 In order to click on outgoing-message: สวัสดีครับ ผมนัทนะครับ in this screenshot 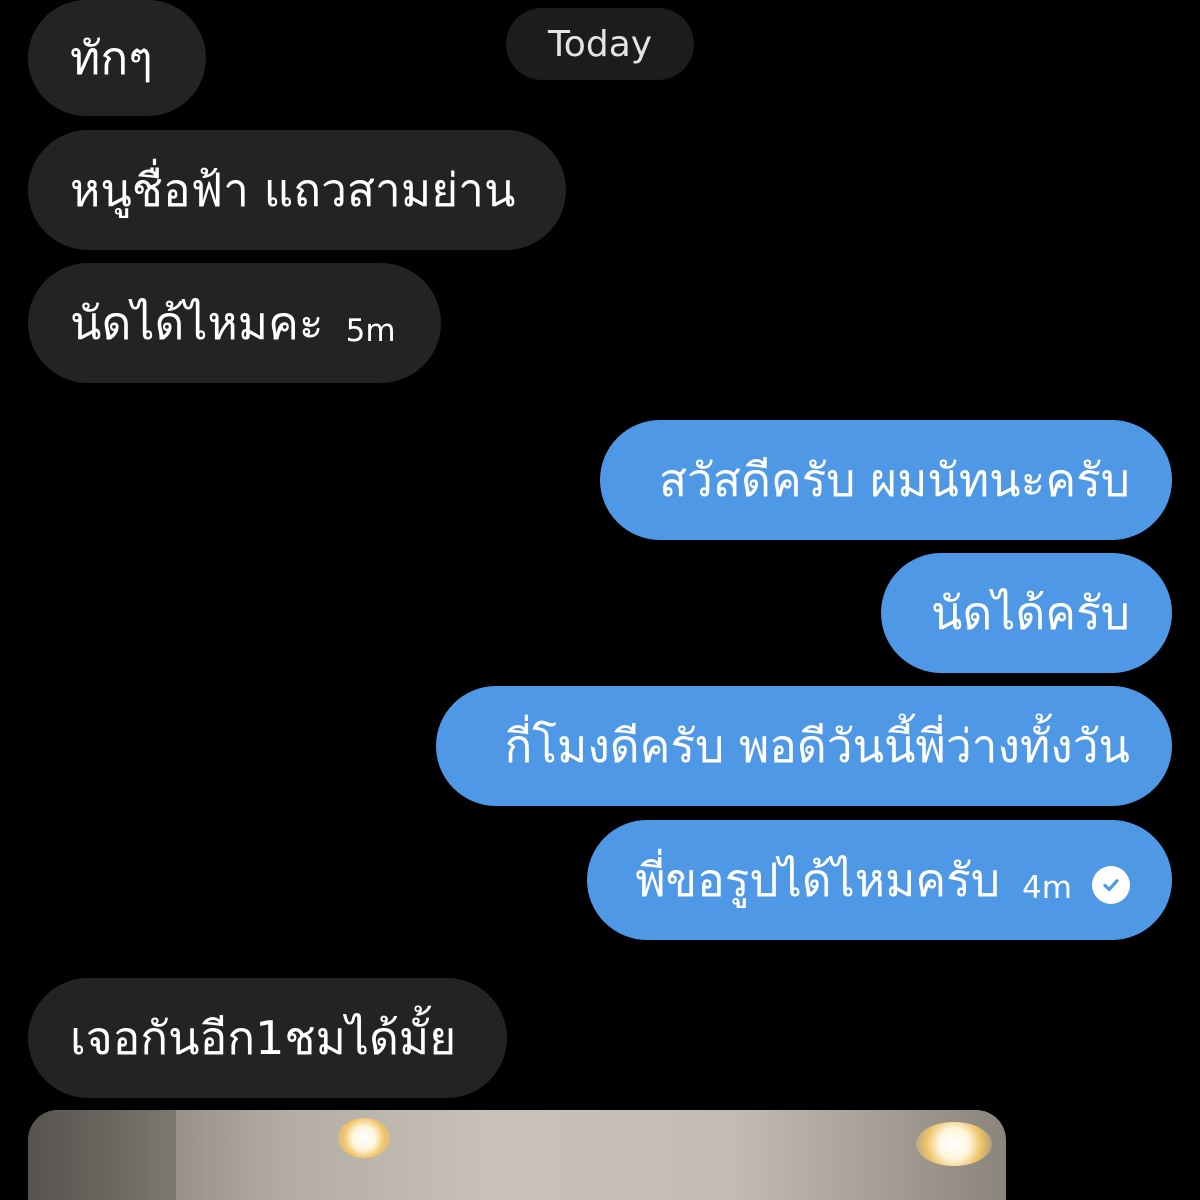, I will do `click(886, 480)`.